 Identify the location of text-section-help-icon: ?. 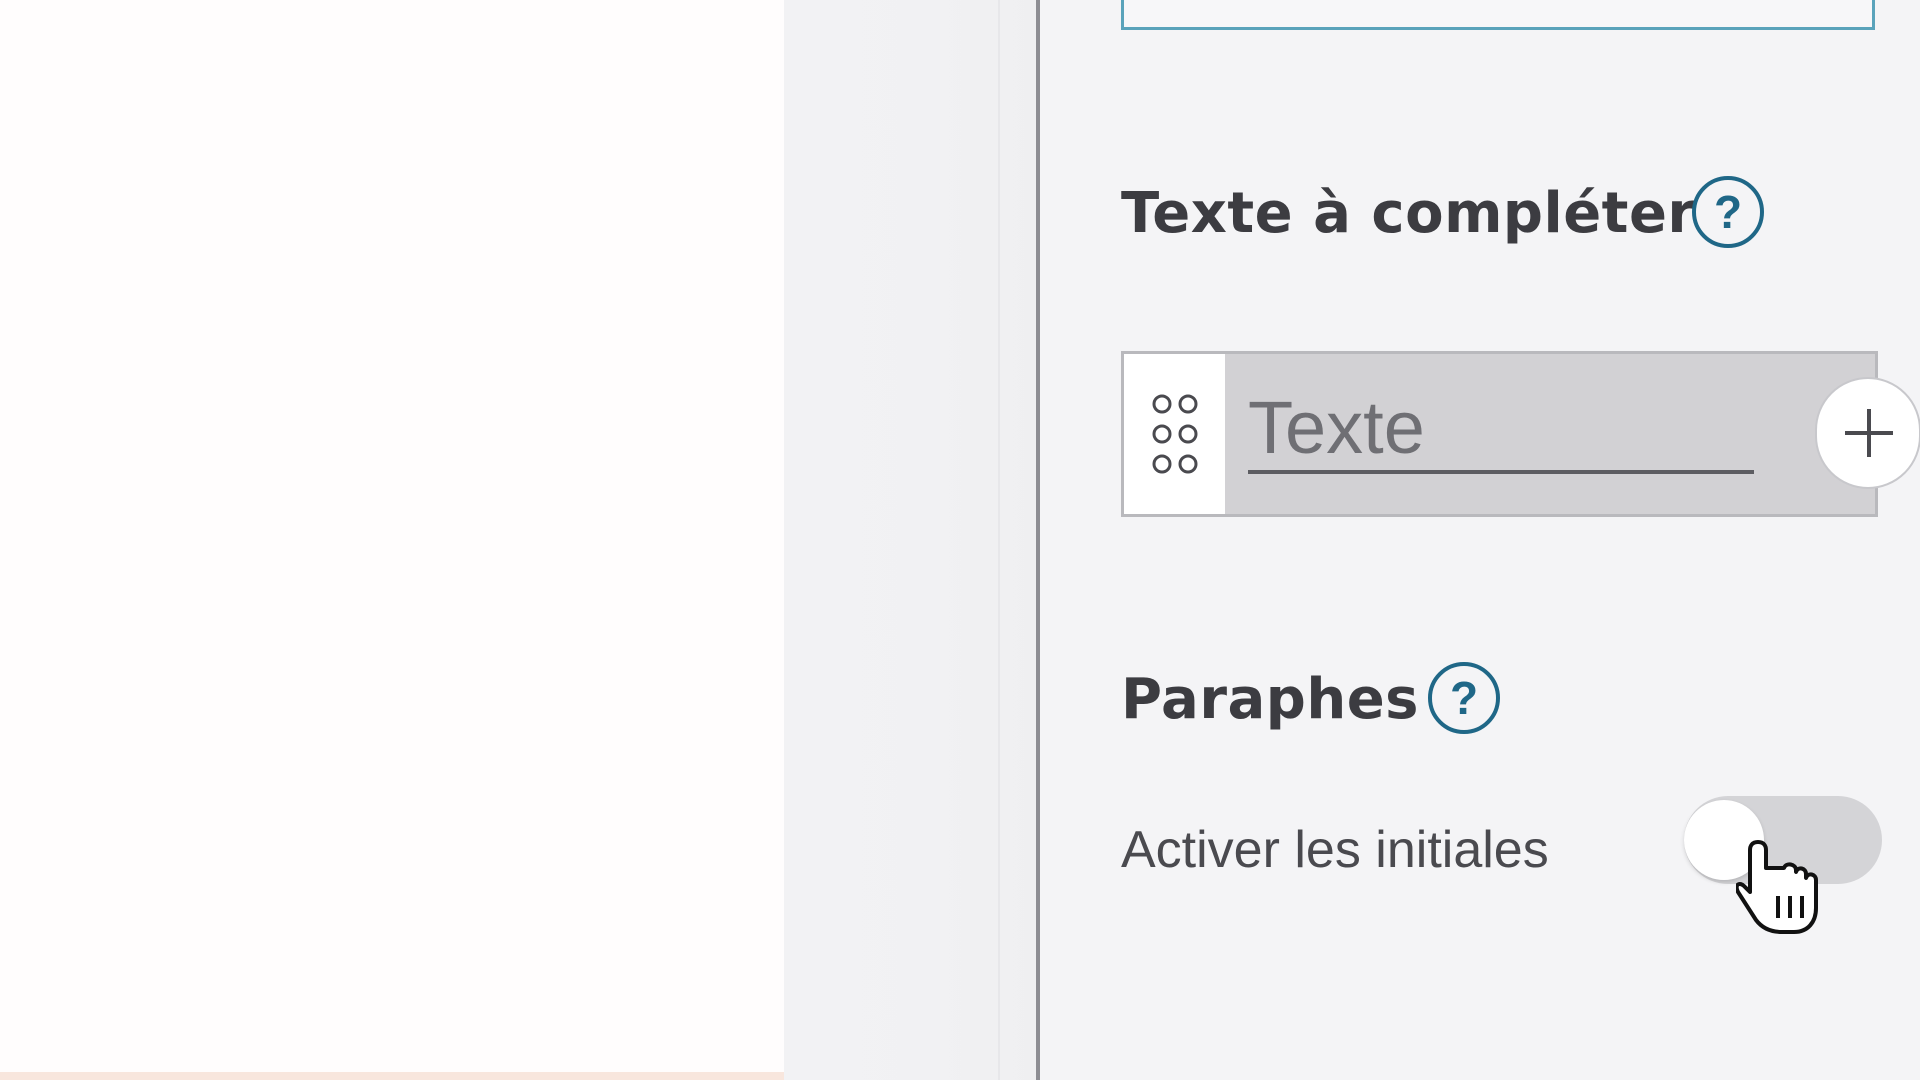
(1728, 212).